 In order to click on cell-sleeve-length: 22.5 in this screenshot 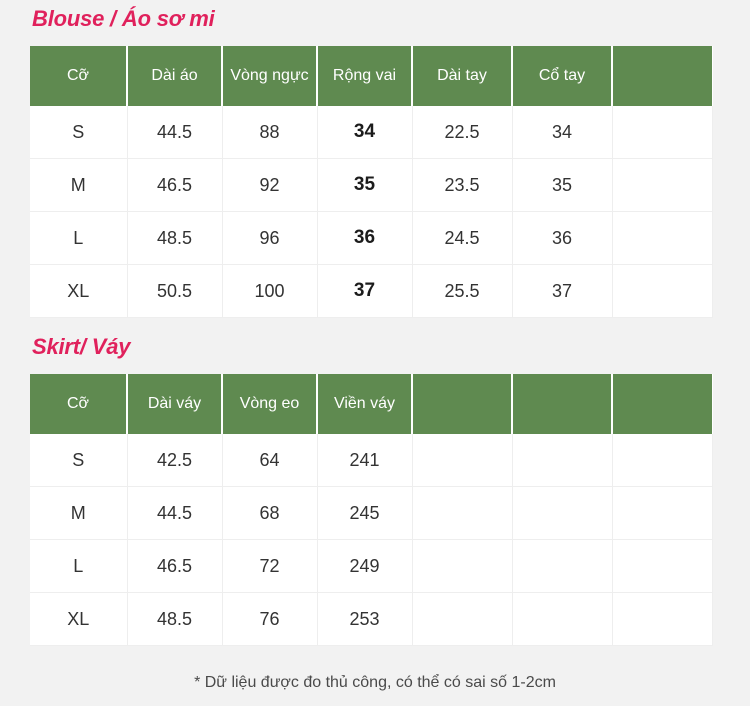, I will do `click(462, 132)`.